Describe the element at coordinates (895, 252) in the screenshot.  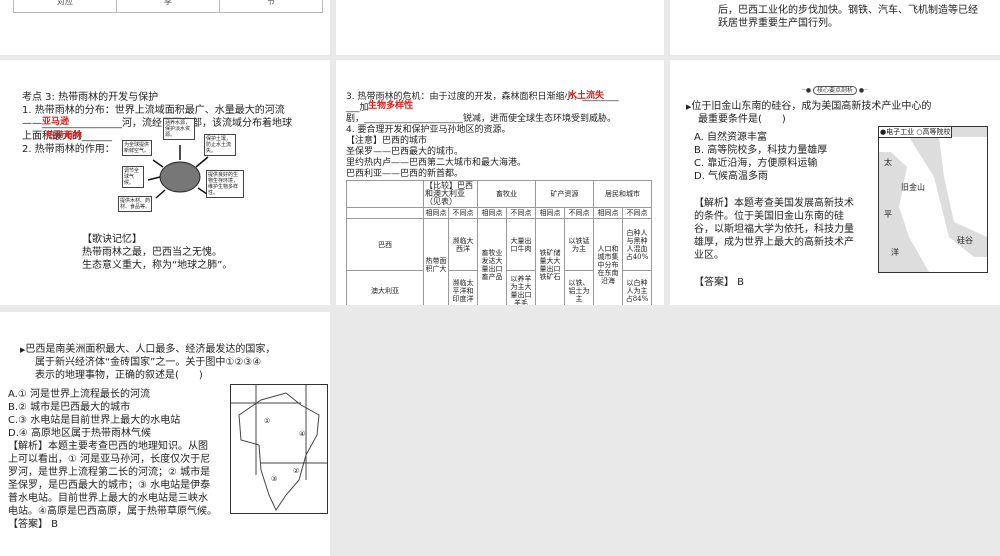
I see `map-label: 洋` at that location.